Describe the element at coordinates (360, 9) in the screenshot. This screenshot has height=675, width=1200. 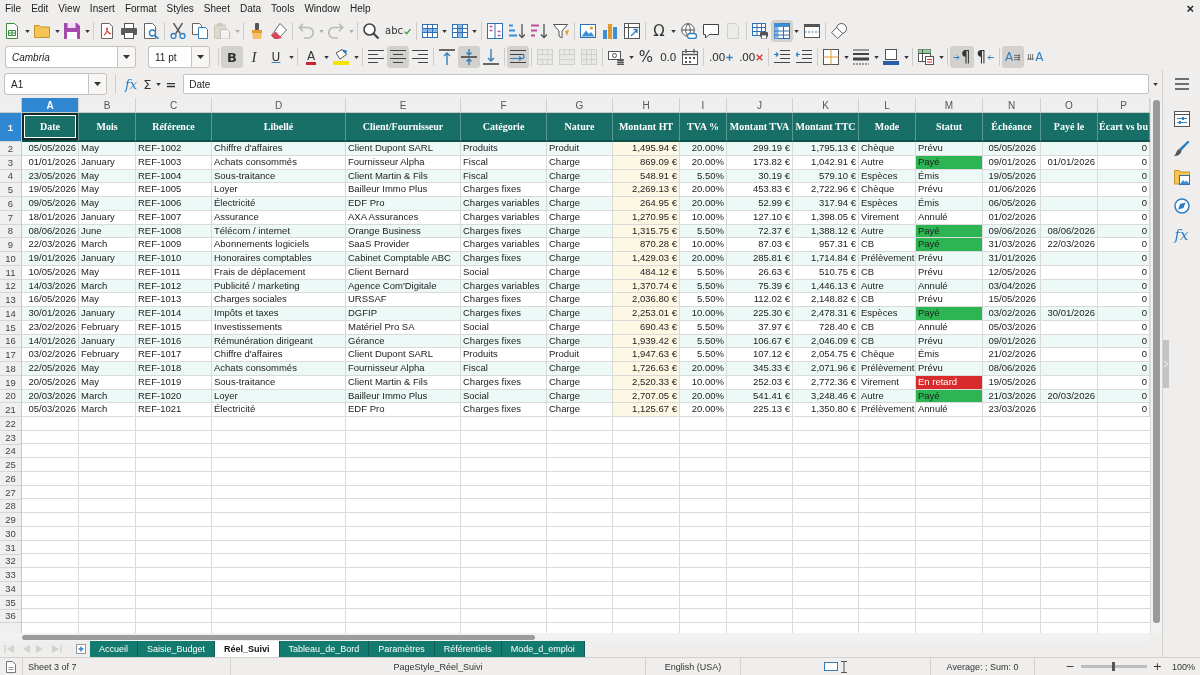
I see `menu-item: Help` at that location.